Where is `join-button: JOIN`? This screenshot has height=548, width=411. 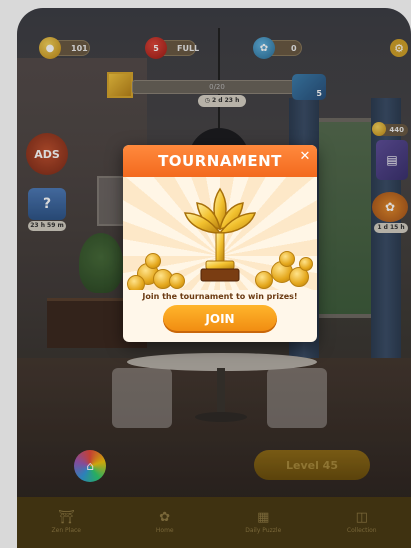
join-button: JOIN is located at coordinates (220, 319).